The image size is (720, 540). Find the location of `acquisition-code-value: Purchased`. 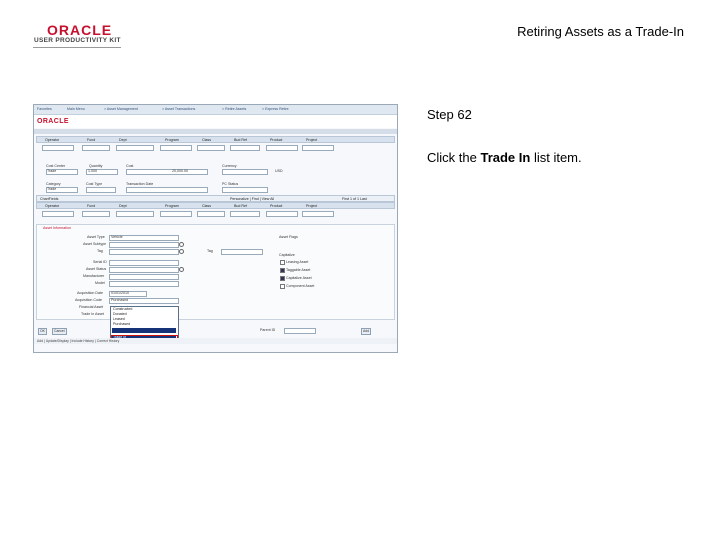

acquisition-code-value: Purchased is located at coordinates (120, 300).